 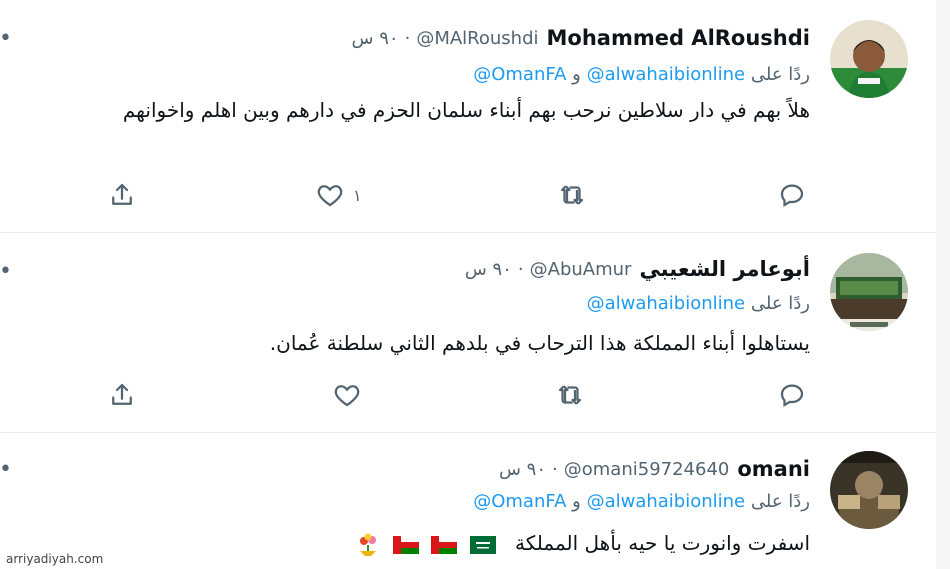 What do you see at coordinates (55, 559) in the screenshot?
I see `watermark: arriyadiyah.com` at bounding box center [55, 559].